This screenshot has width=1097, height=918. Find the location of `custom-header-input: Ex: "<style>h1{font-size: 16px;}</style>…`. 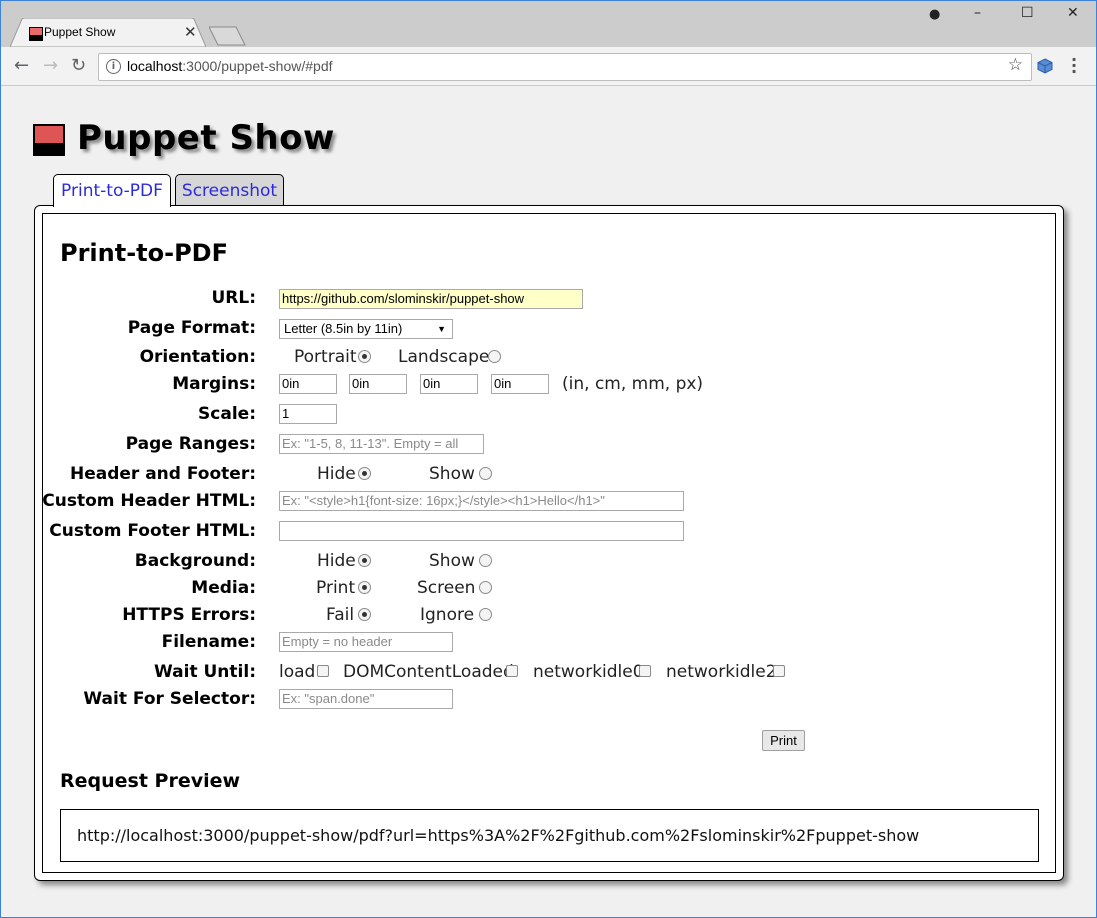

custom-header-input: Ex: "<style>h1{font-size: 16px;}</style>… is located at coordinates (481, 501).